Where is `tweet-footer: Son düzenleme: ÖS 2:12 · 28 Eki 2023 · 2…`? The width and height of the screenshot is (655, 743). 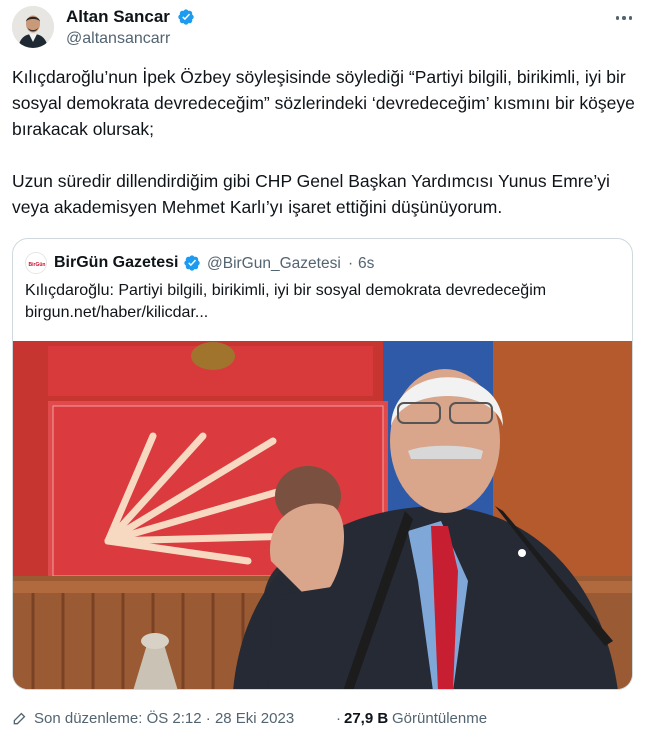 tweet-footer: Son düzenleme: ÖS 2:12 · 28 Eki 2023 · 2… is located at coordinates (327, 719).